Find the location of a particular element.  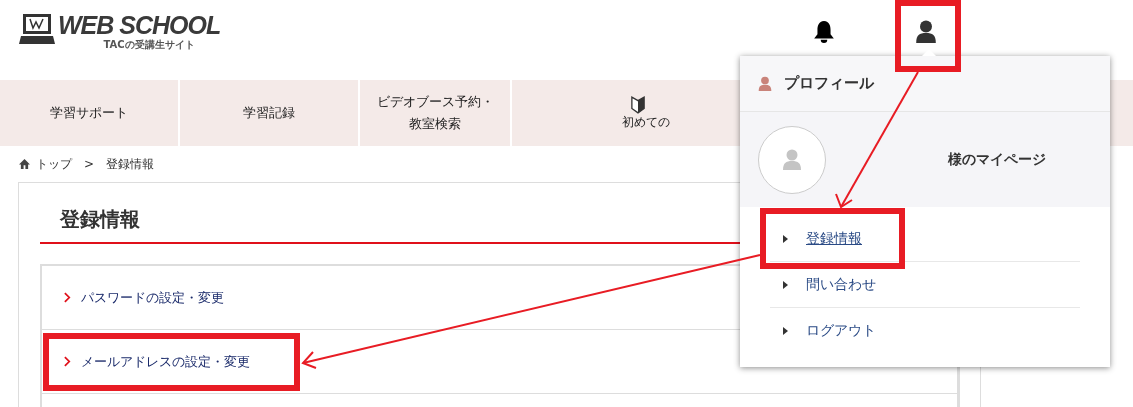

page-title: 登録情報 is located at coordinates (100, 219).